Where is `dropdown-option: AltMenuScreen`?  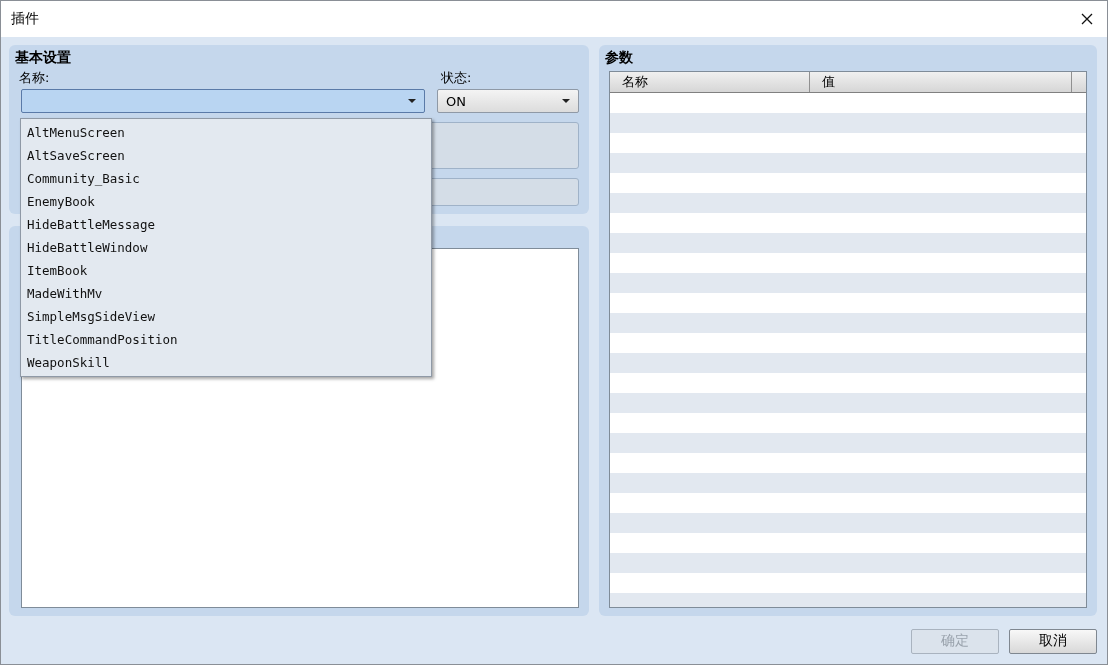
dropdown-option: AltMenuScreen is located at coordinates (226, 132).